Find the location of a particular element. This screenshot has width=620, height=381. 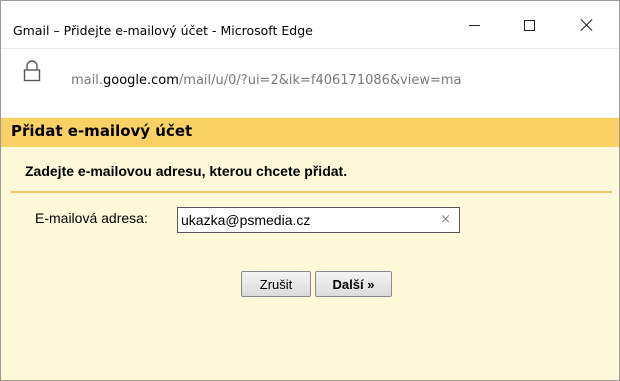

email-field: × is located at coordinates (318, 220).